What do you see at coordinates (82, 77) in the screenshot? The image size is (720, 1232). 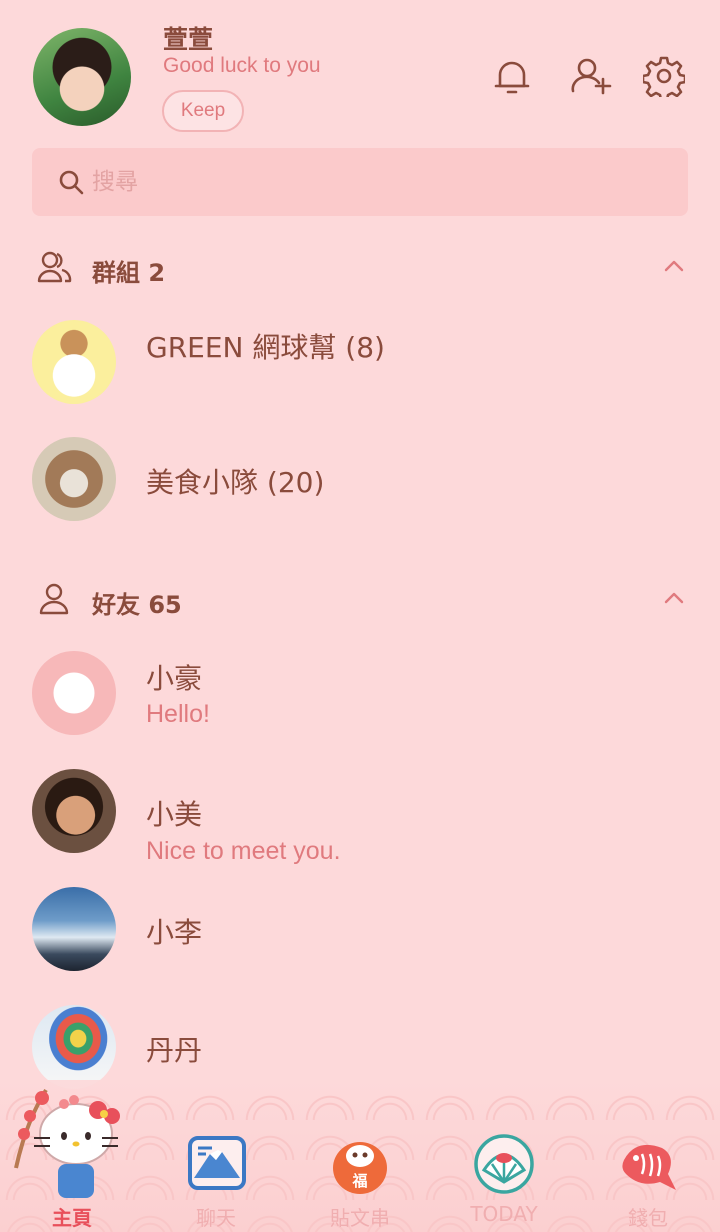 I see `profile-avatar` at bounding box center [82, 77].